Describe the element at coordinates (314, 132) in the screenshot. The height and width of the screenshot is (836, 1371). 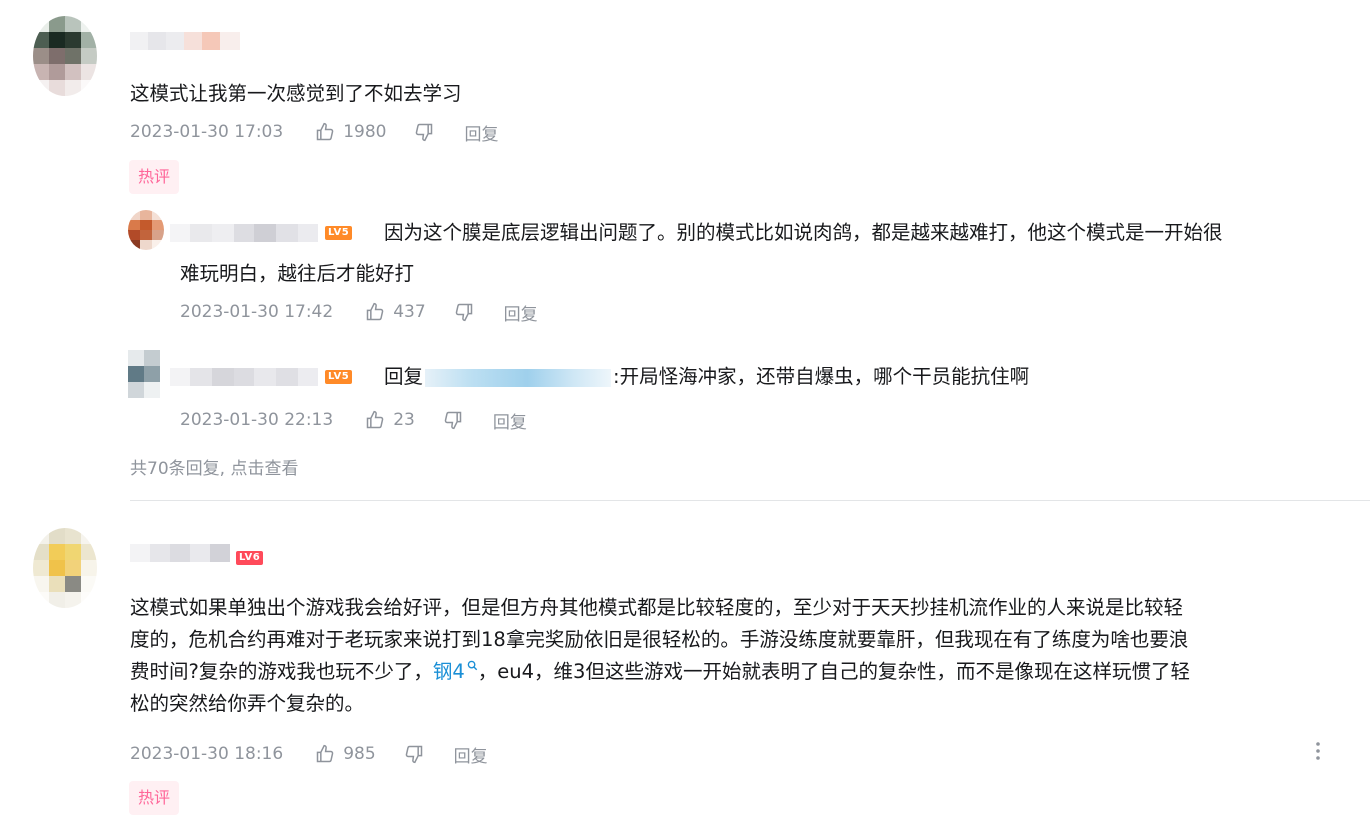
I see `comment-meta: 2023-01-30 17:03 1980 回复` at that location.